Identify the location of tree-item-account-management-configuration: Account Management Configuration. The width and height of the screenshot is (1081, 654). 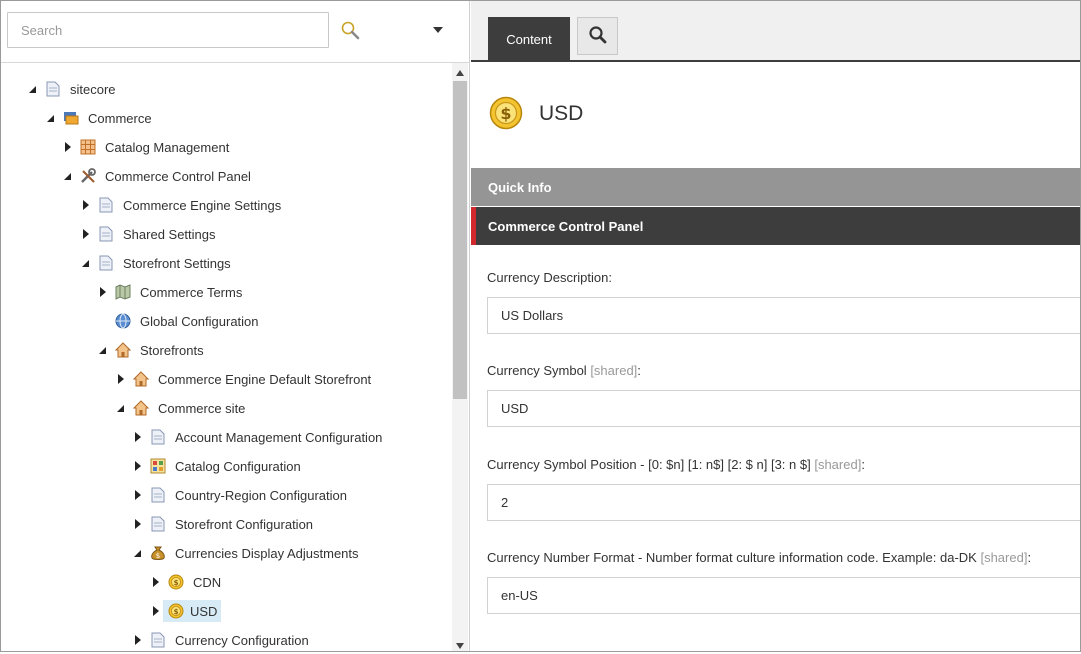
(259, 437).